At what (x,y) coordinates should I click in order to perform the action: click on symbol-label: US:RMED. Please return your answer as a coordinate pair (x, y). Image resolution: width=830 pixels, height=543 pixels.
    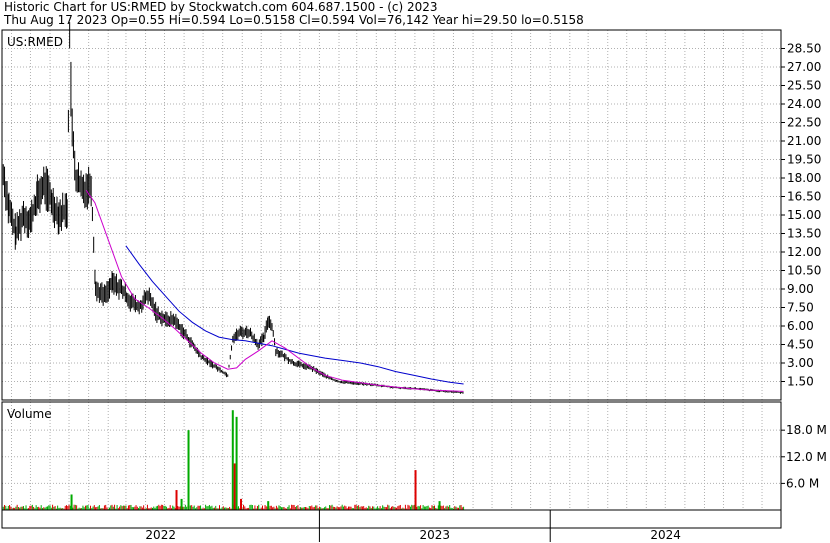
    Looking at the image, I should click on (35, 42).